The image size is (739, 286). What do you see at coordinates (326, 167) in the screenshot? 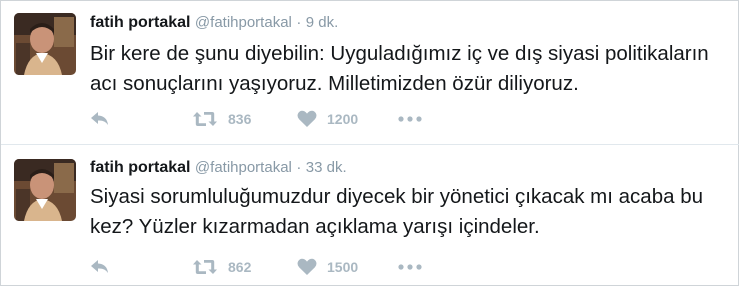
I see `tweet-timestamp: 33 dk.` at bounding box center [326, 167].